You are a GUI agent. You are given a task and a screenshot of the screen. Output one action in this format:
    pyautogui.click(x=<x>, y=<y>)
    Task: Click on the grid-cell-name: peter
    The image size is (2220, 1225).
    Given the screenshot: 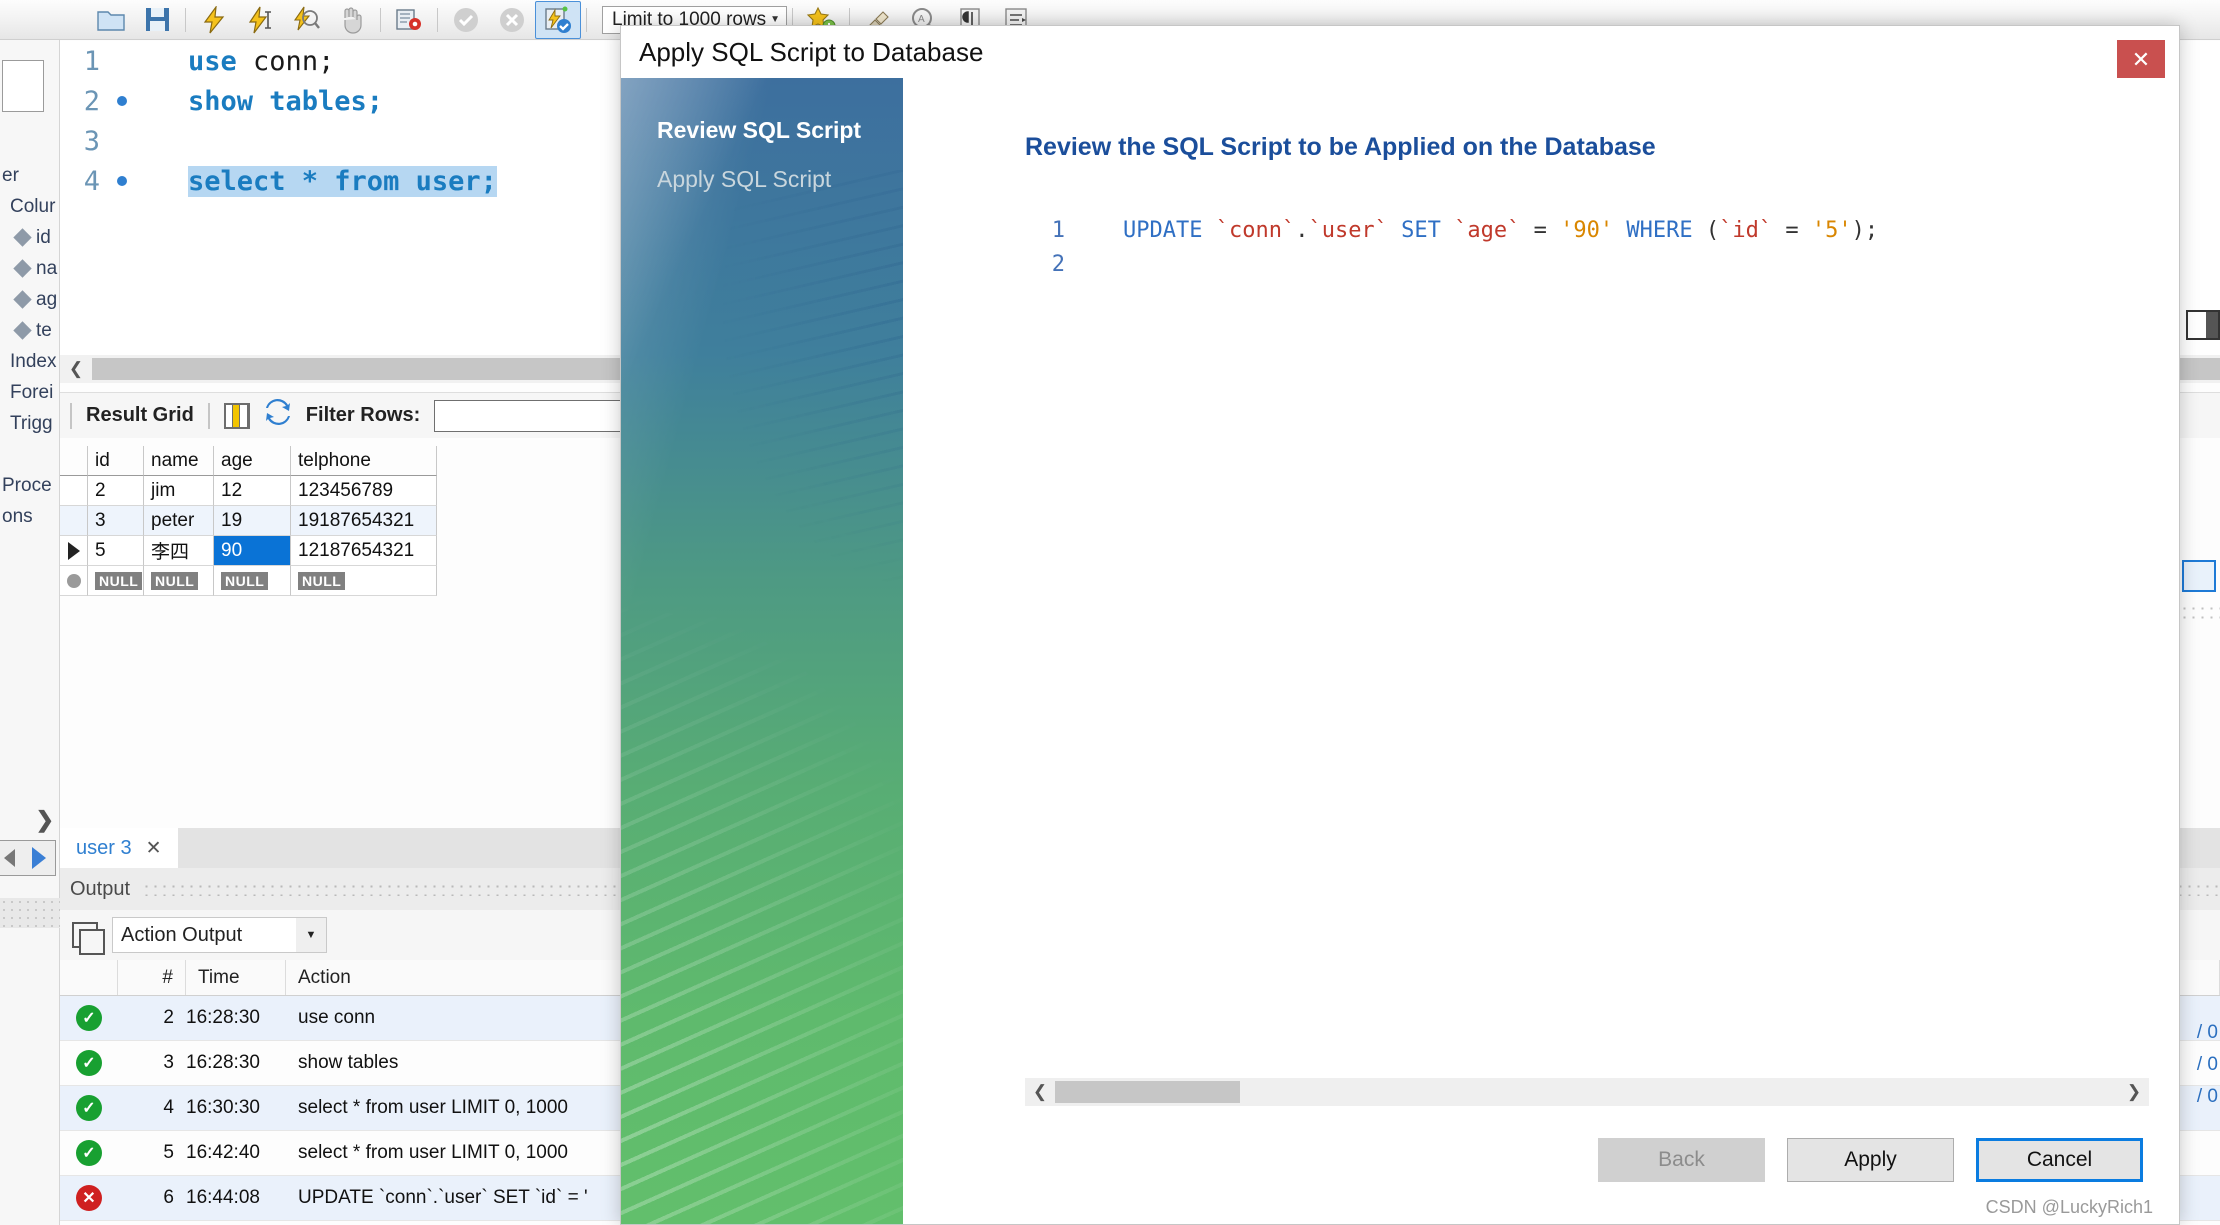 What is the action you would take?
    pyautogui.click(x=179, y=521)
    